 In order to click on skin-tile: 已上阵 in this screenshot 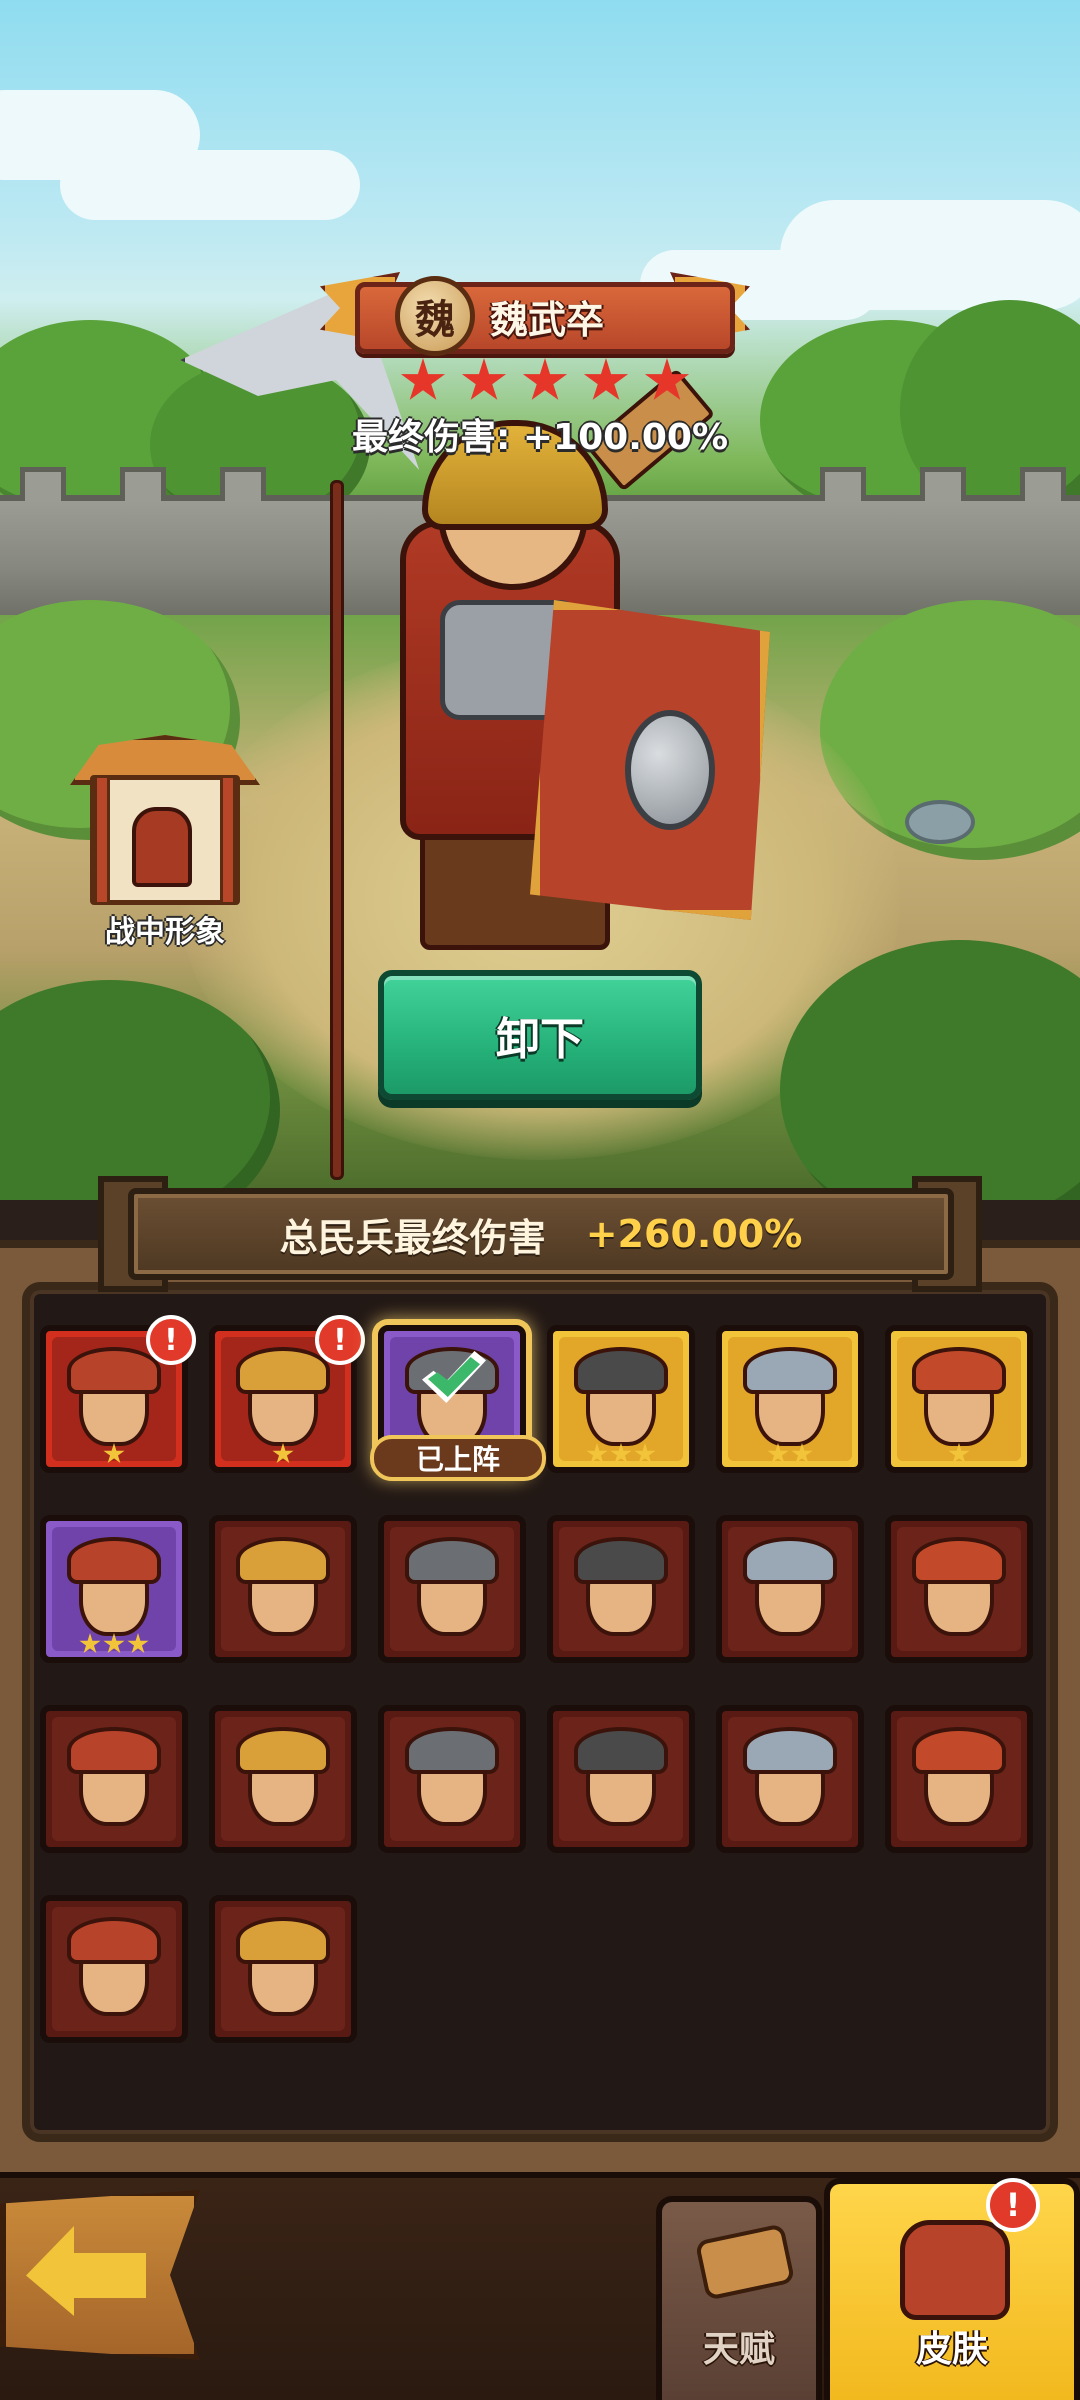, I will do `click(458, 1403)`.